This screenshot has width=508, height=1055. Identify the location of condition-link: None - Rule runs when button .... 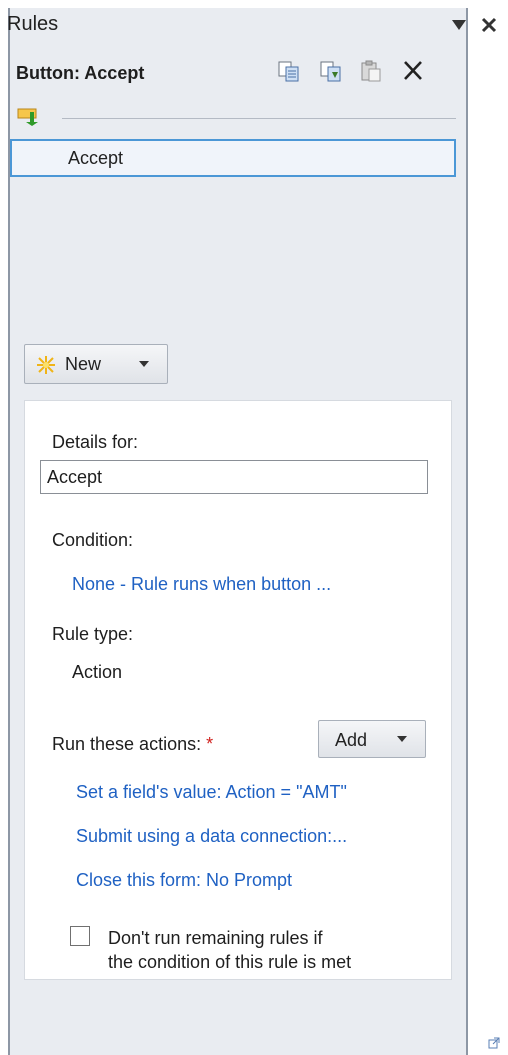
(201, 584).